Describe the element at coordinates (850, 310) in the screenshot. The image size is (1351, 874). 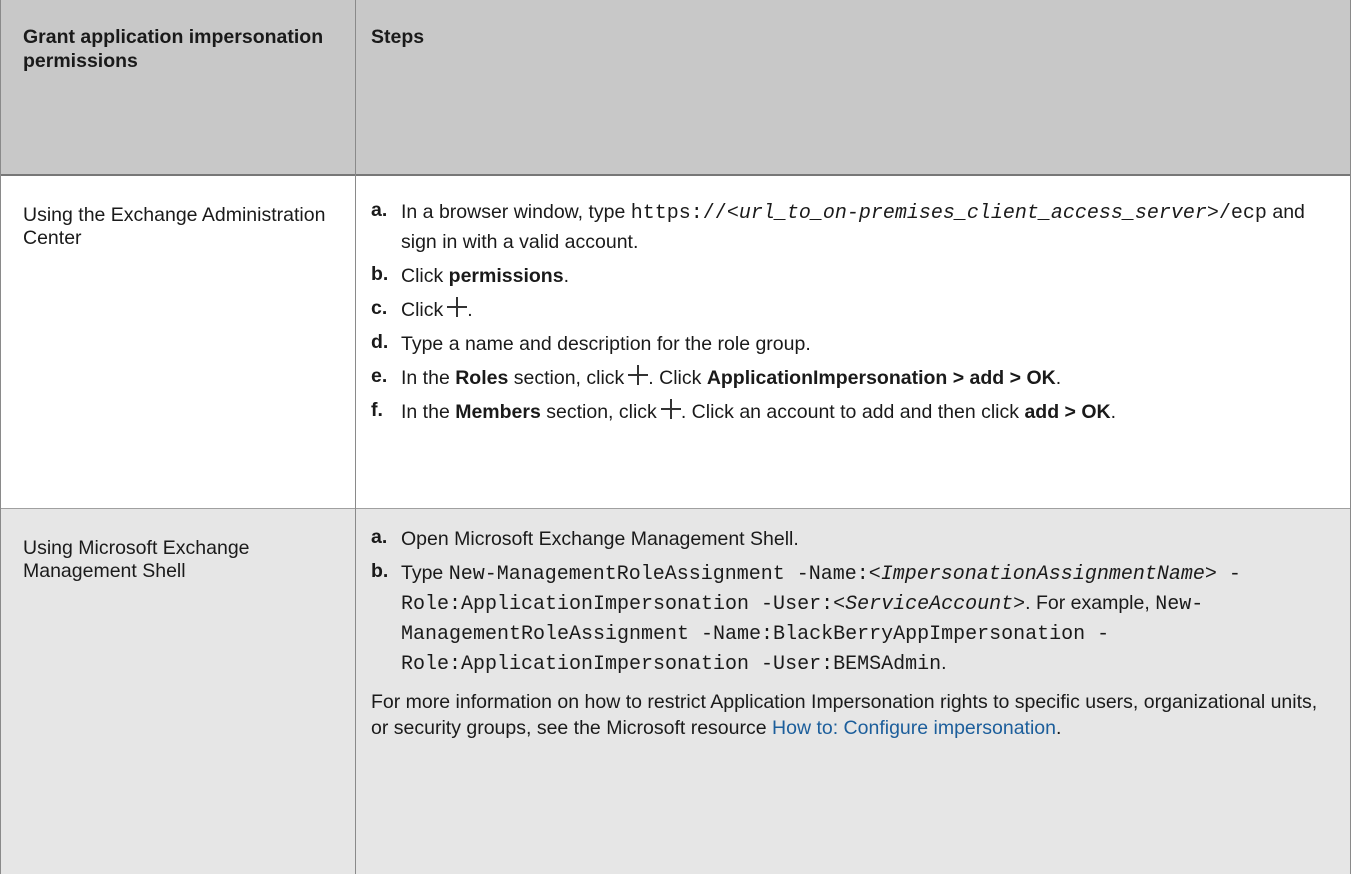
I see `step-c: c. Click.` at that location.